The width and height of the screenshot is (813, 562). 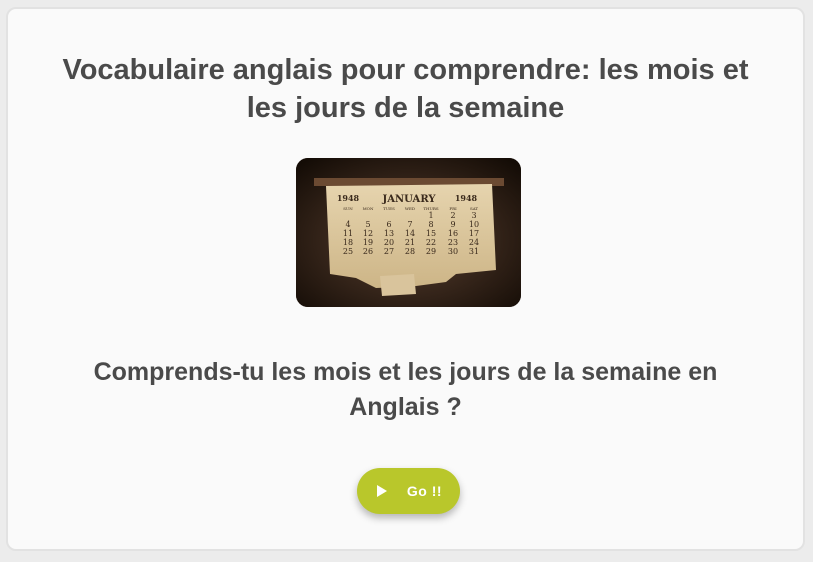 What do you see at coordinates (452, 215) in the screenshot?
I see `calendar-day: 2` at bounding box center [452, 215].